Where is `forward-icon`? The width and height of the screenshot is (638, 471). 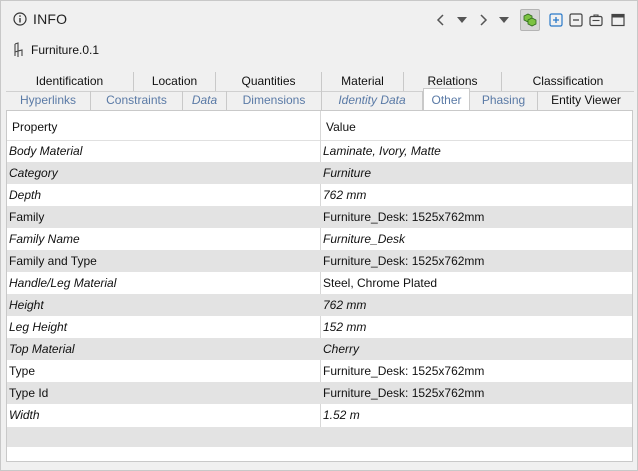 forward-icon is located at coordinates (484, 20).